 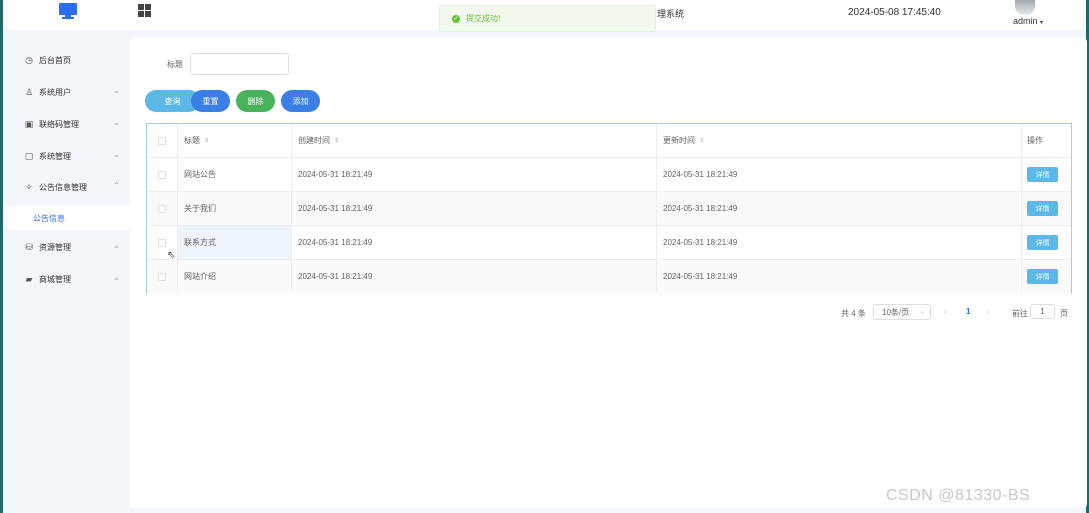 What do you see at coordinates (456, 18) in the screenshot?
I see `check-circle-icon: ✓` at bounding box center [456, 18].